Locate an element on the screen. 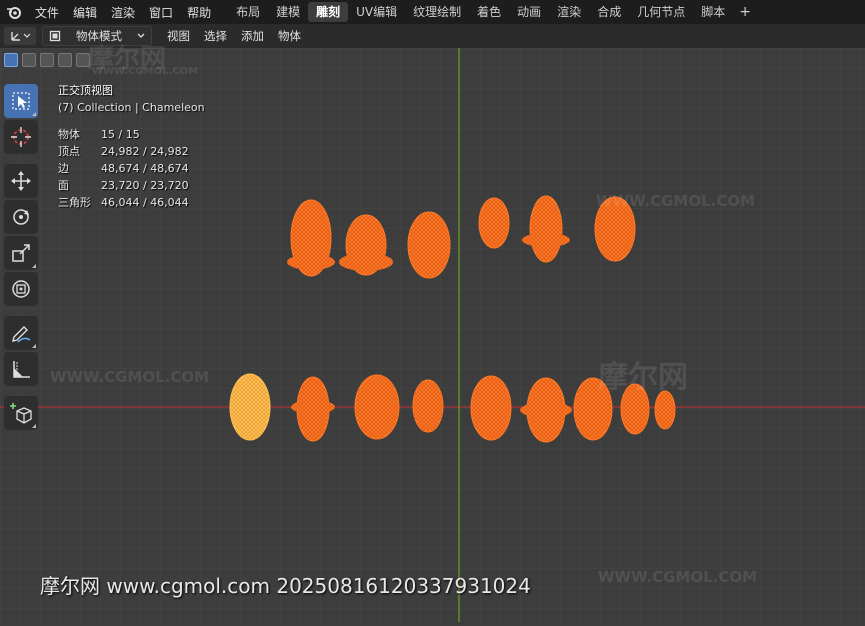  object-mode-icon is located at coordinates (55, 36).